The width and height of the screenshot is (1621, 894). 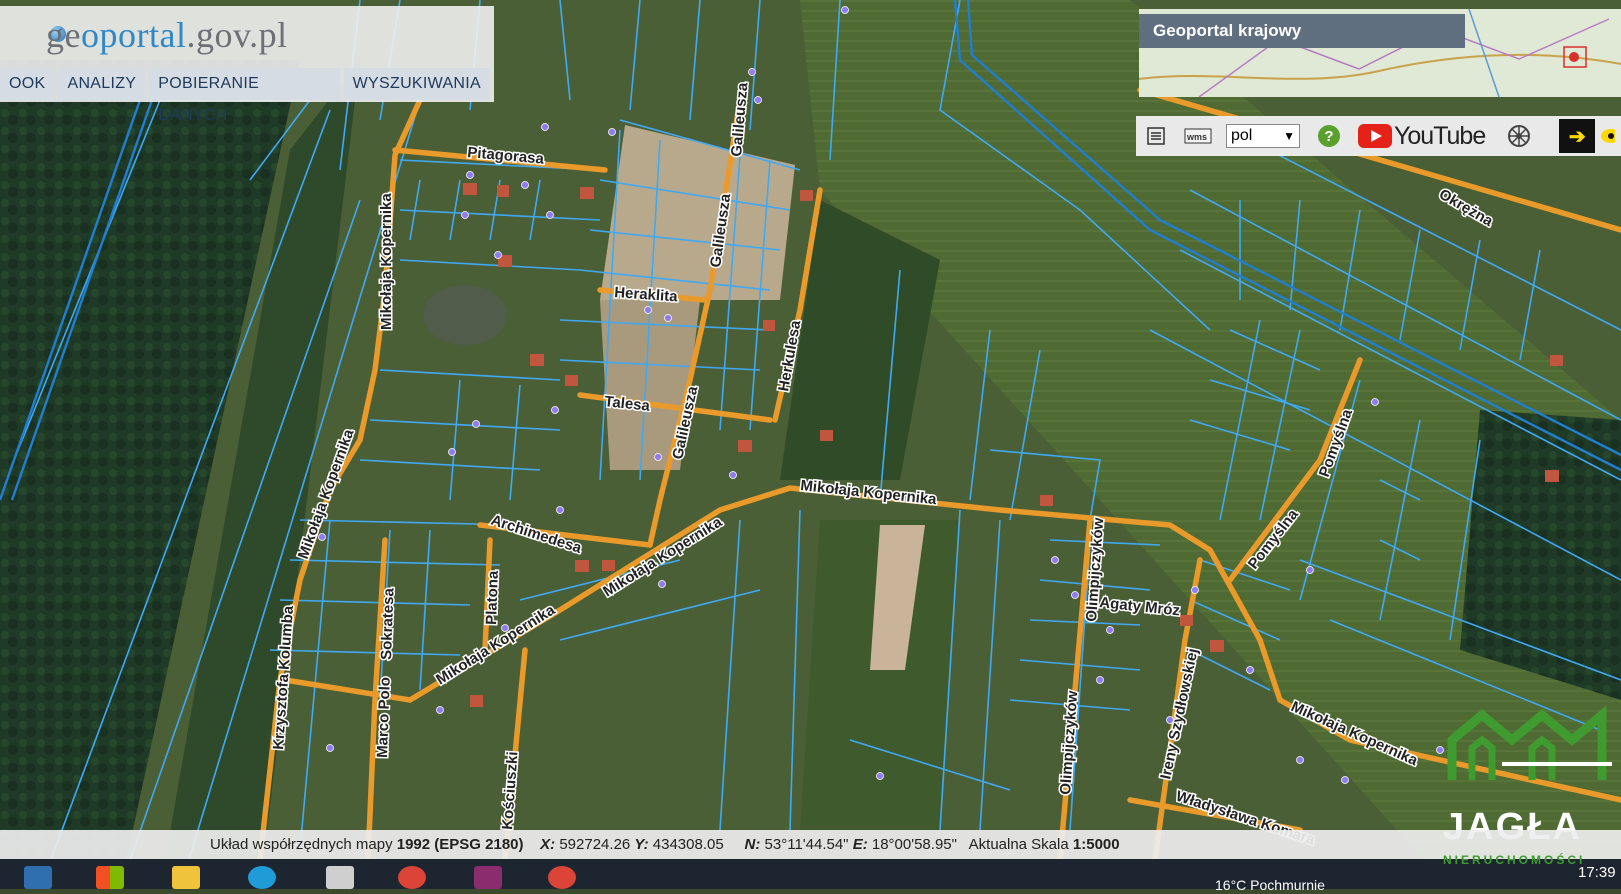 I want to click on language-value: pol, so click(x=1242, y=135).